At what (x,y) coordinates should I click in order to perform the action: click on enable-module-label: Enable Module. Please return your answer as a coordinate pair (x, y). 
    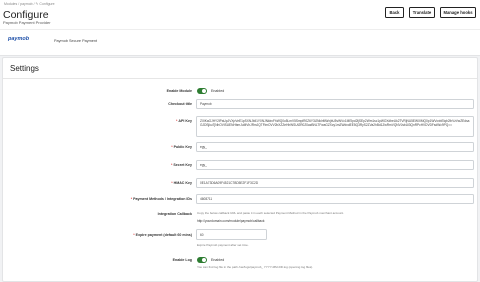
    Looking at the image, I should click on (179, 91).